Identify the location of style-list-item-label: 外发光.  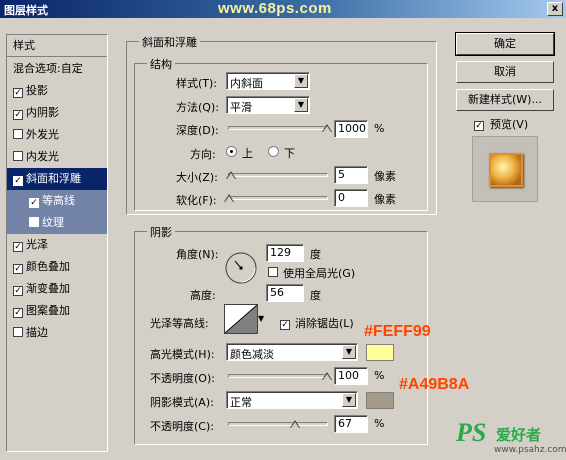
(42, 134).